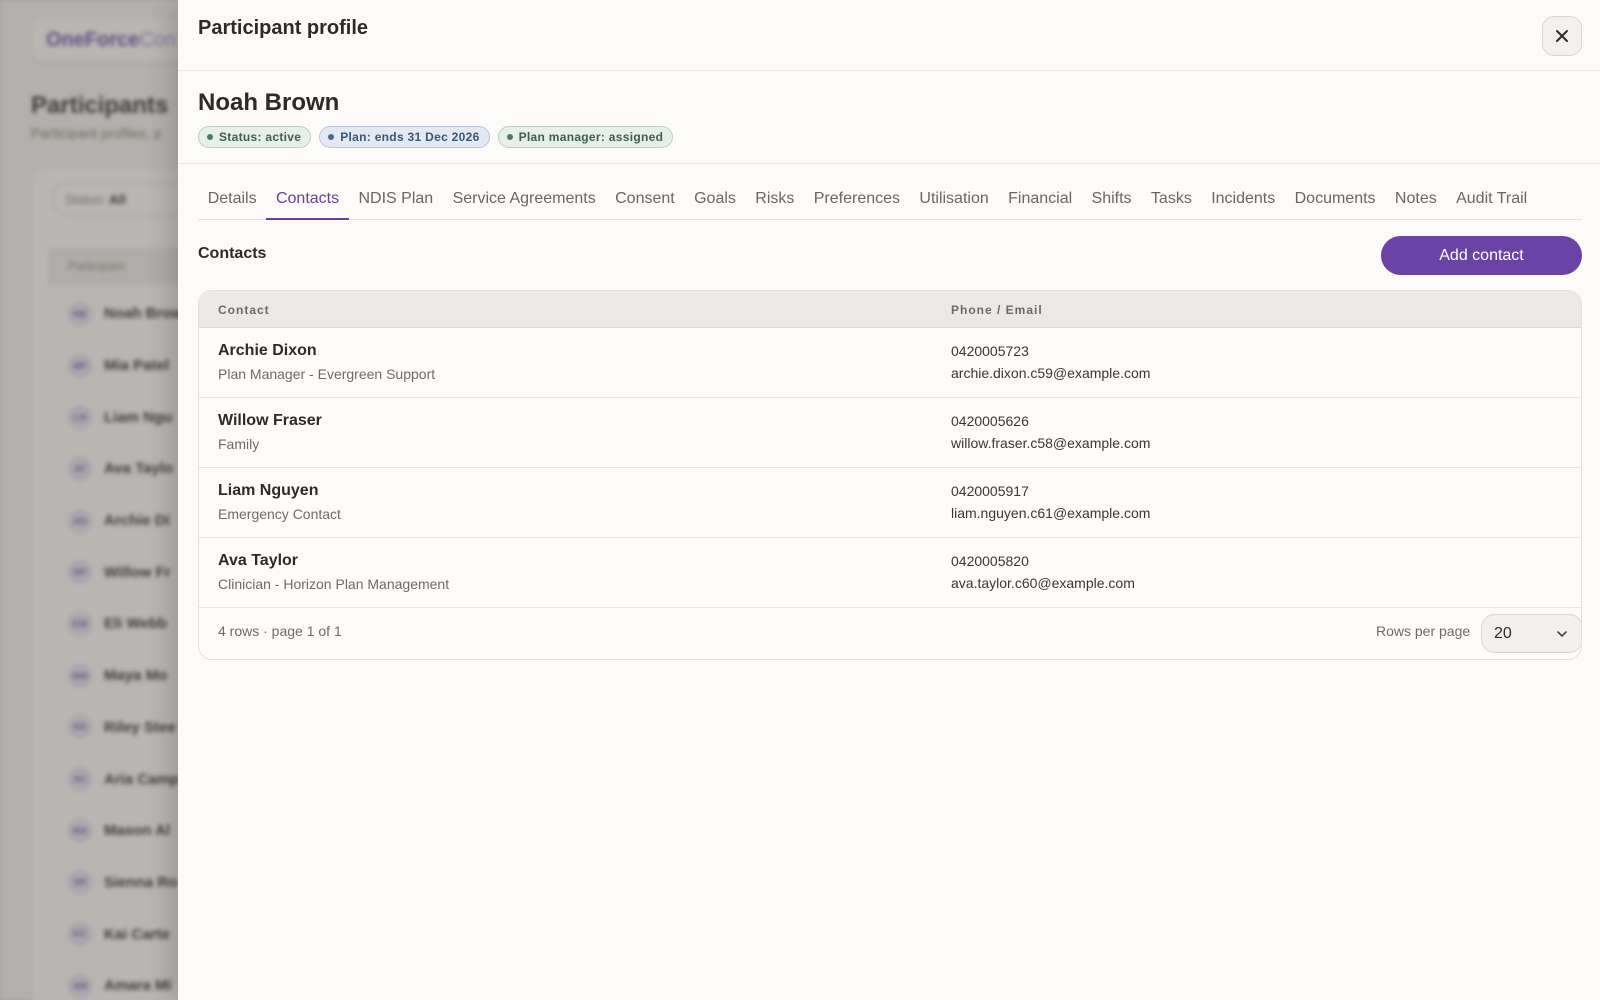 This screenshot has width=1600, height=1000. Describe the element at coordinates (990, 421) in the screenshot. I see `contact-phone: 0420005626` at that location.